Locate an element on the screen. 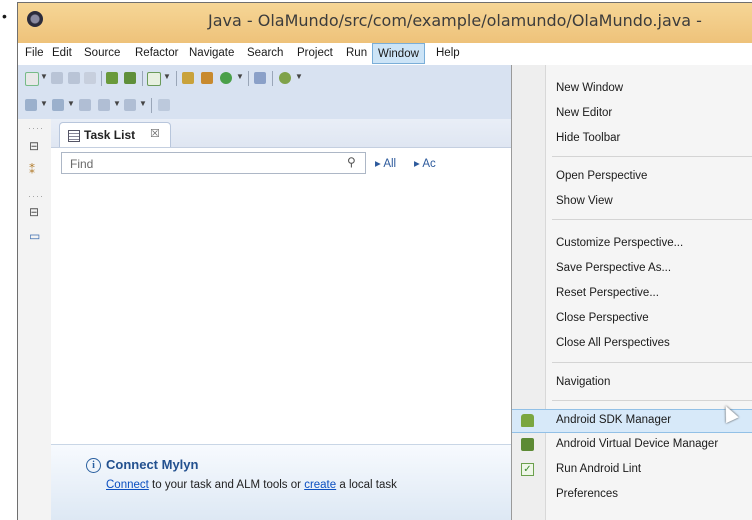  menu-item-new-window: New Window is located at coordinates (632, 89).